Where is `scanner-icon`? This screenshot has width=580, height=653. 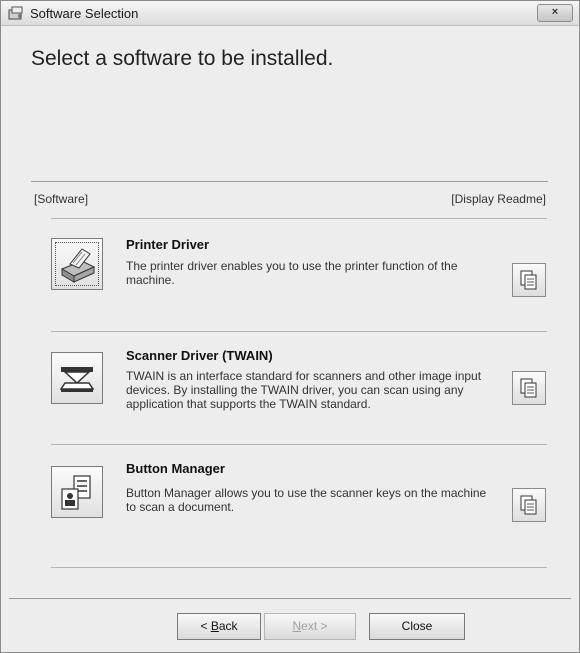
scanner-icon is located at coordinates (77, 379).